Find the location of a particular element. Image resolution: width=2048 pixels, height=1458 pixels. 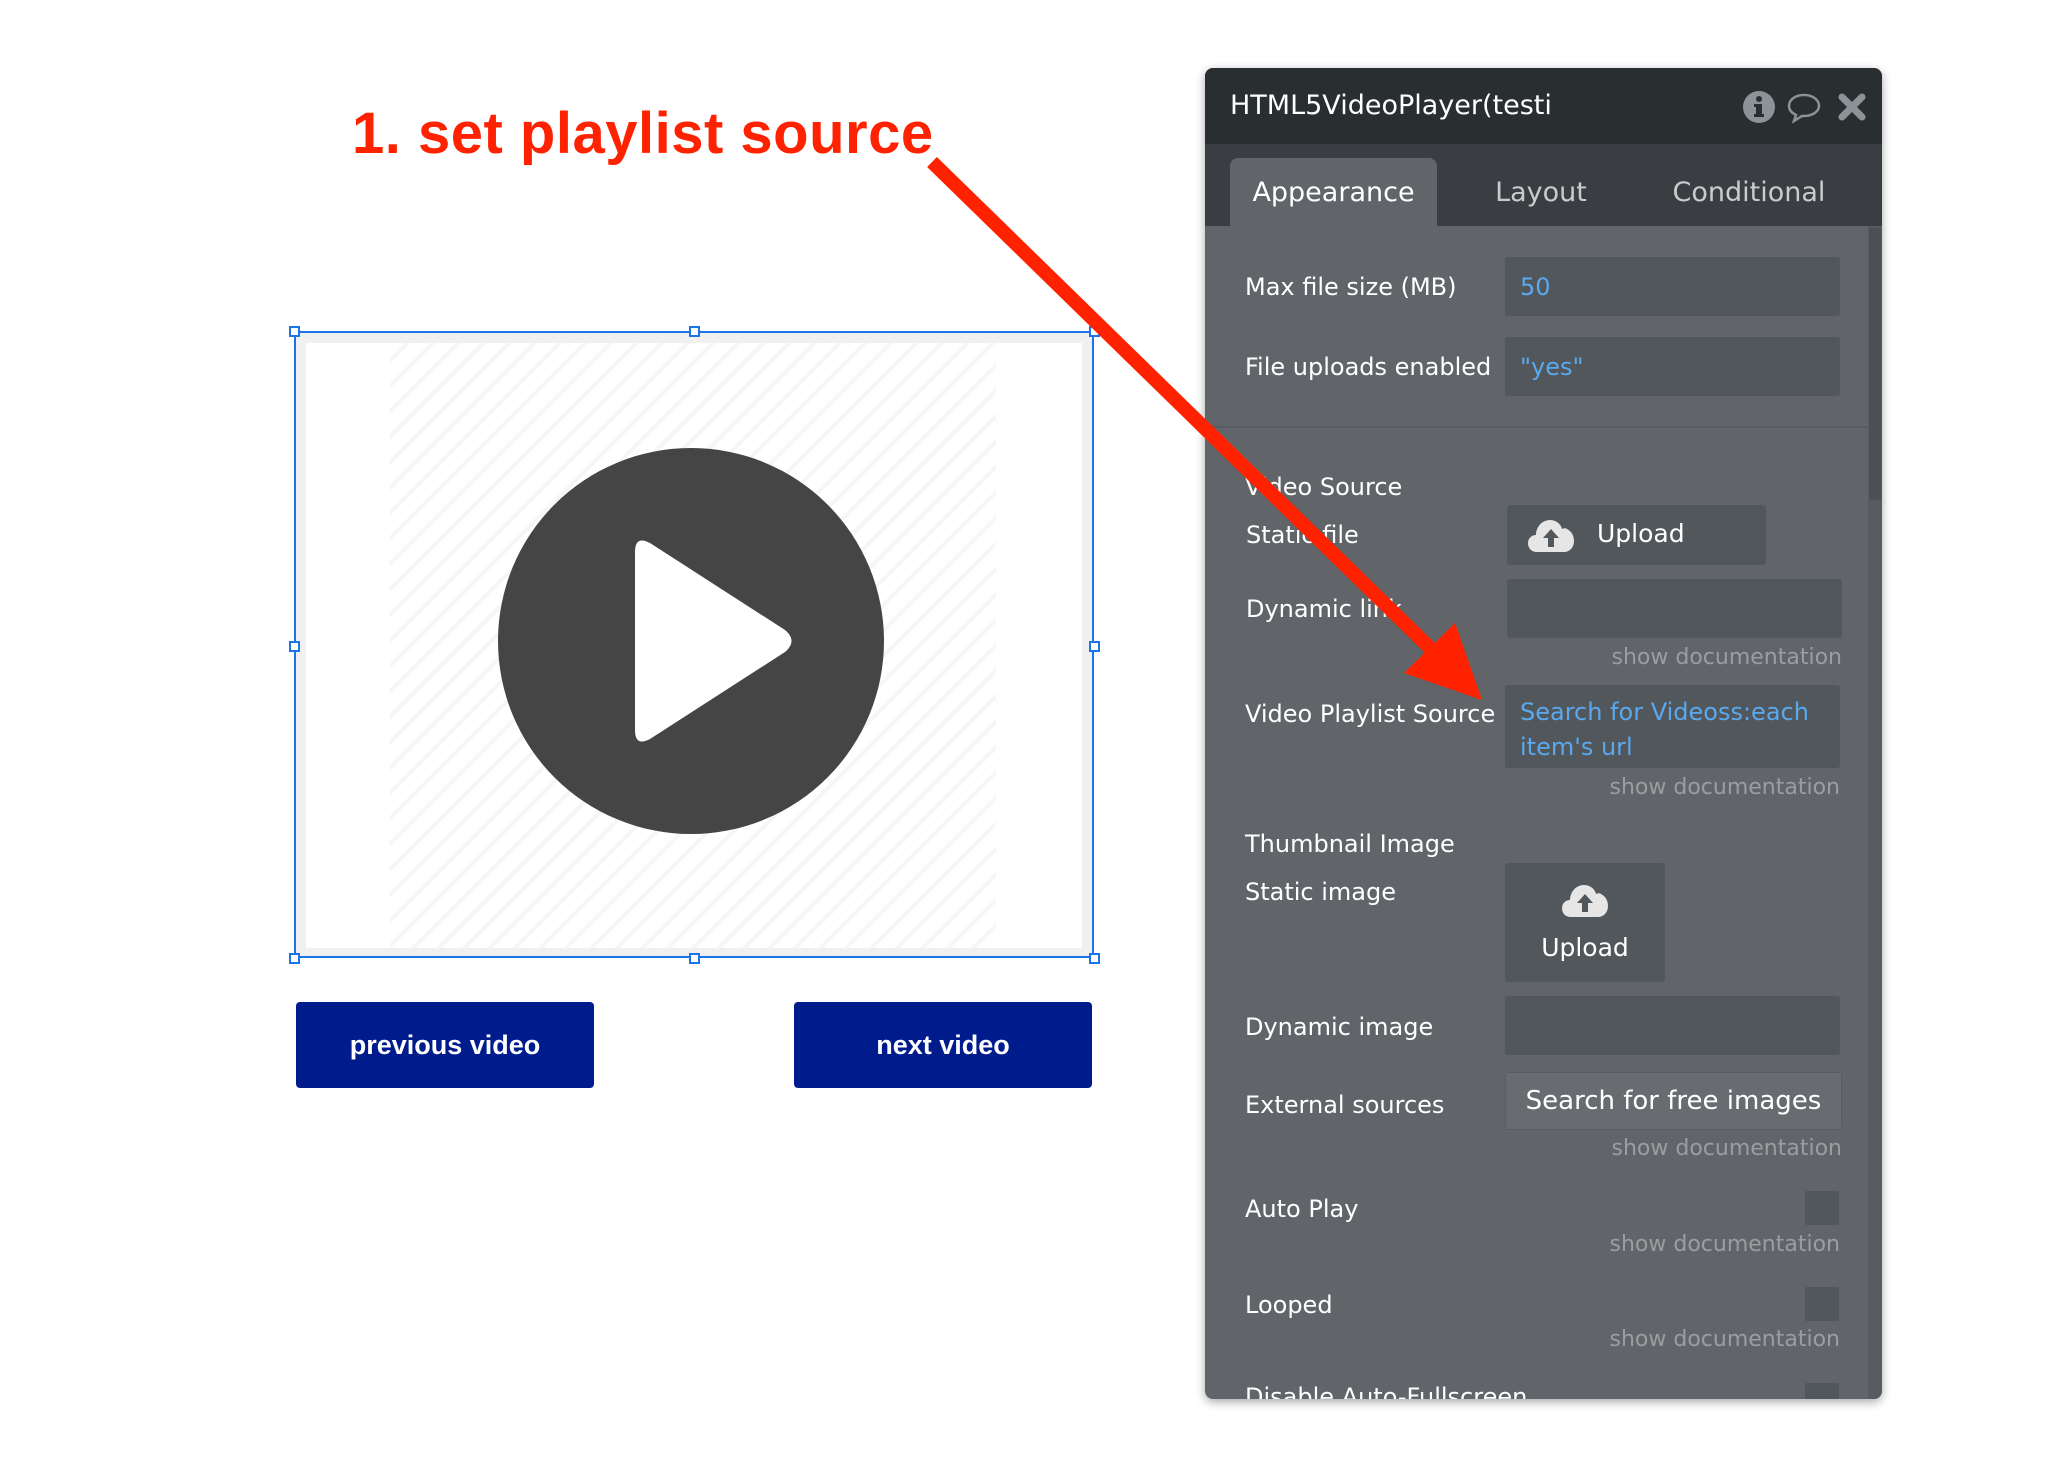

video-playlist-source-field: Search for Videoss:each item's url is located at coordinates (1672, 726).